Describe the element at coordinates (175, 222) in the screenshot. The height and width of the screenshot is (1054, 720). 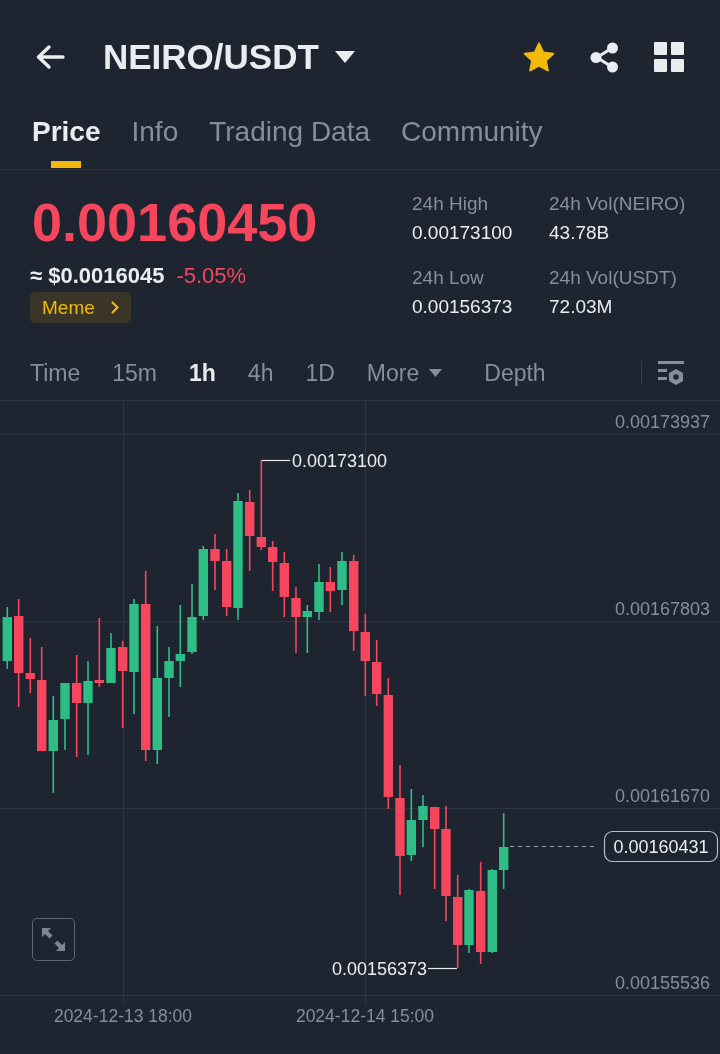
I see `last-price: 0.00160450` at that location.